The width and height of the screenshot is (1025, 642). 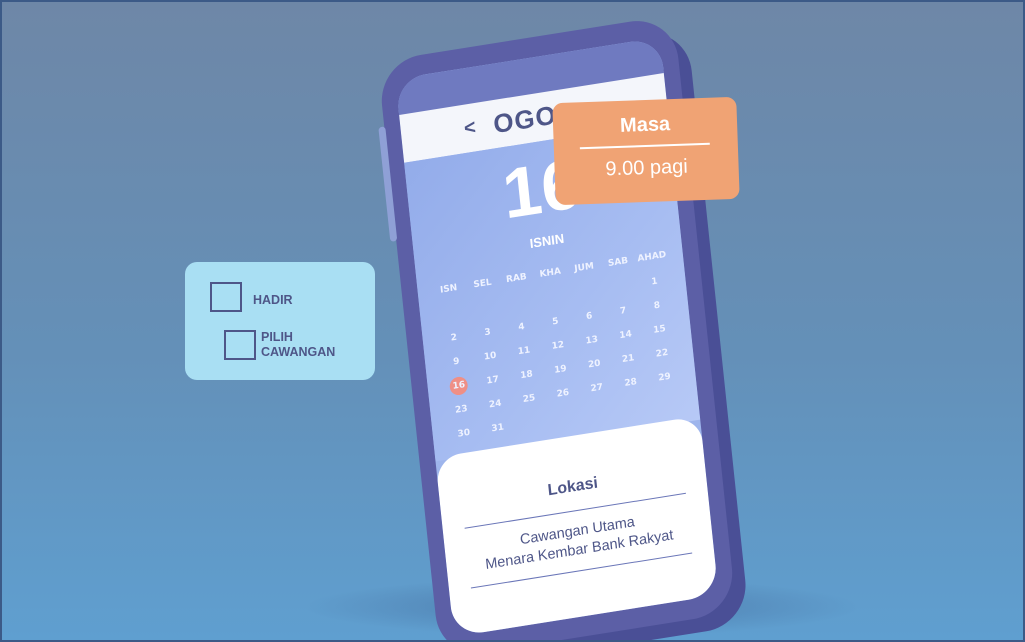 I want to click on calendar-day-number: 30, so click(x=464, y=433).